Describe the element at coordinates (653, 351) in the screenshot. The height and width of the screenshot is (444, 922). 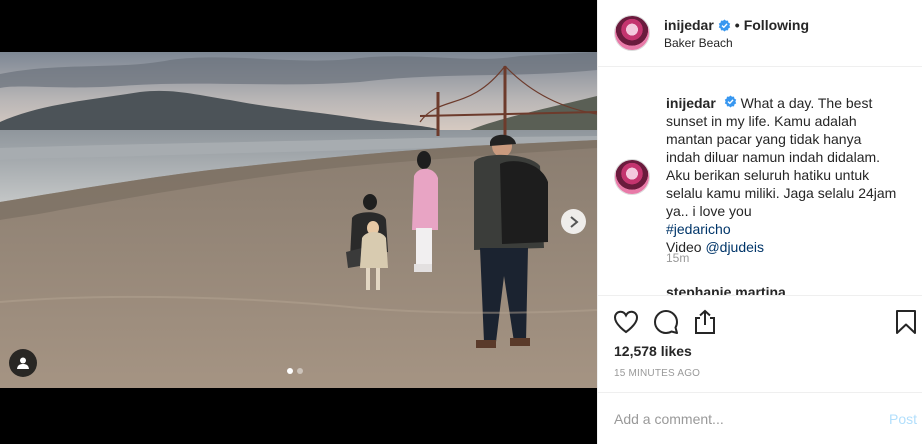
I see `likes-count: 12,578 likes` at that location.